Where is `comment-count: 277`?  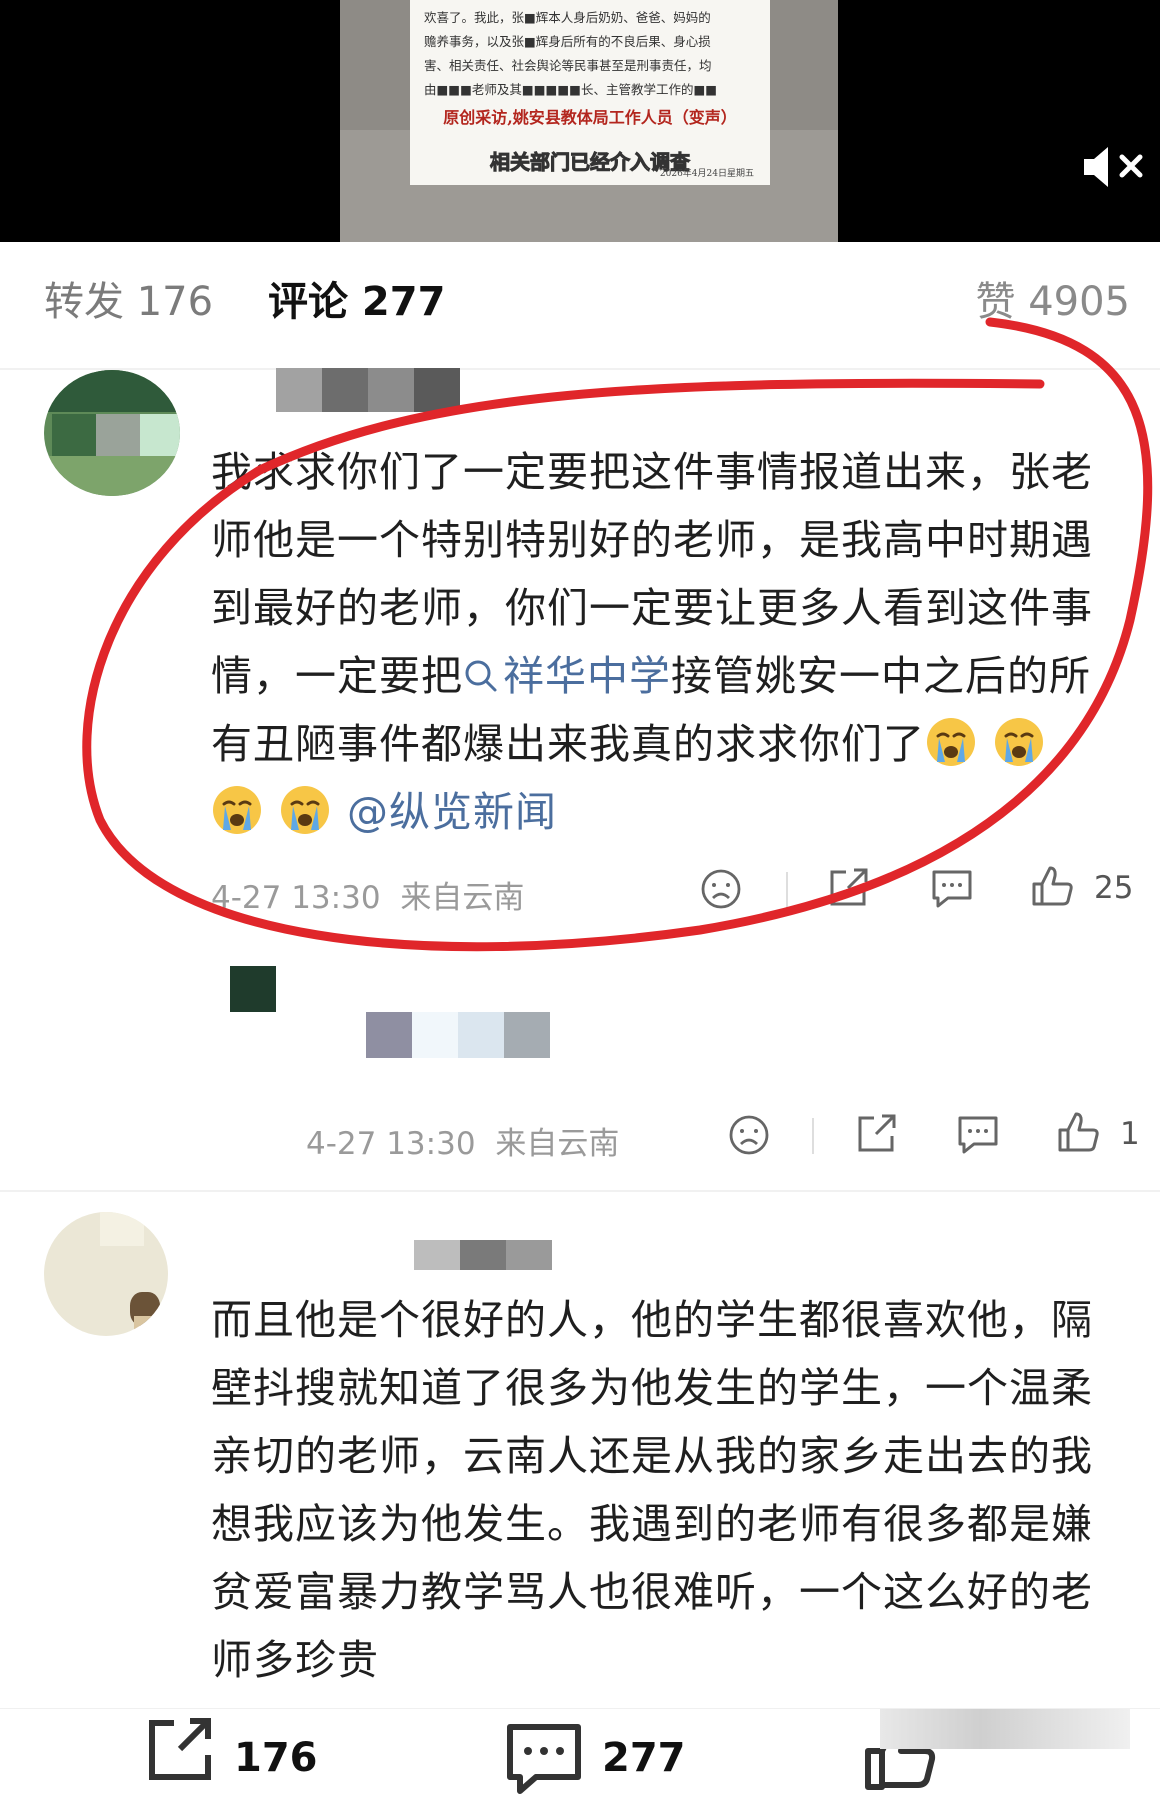 comment-count: 277 is located at coordinates (644, 1758).